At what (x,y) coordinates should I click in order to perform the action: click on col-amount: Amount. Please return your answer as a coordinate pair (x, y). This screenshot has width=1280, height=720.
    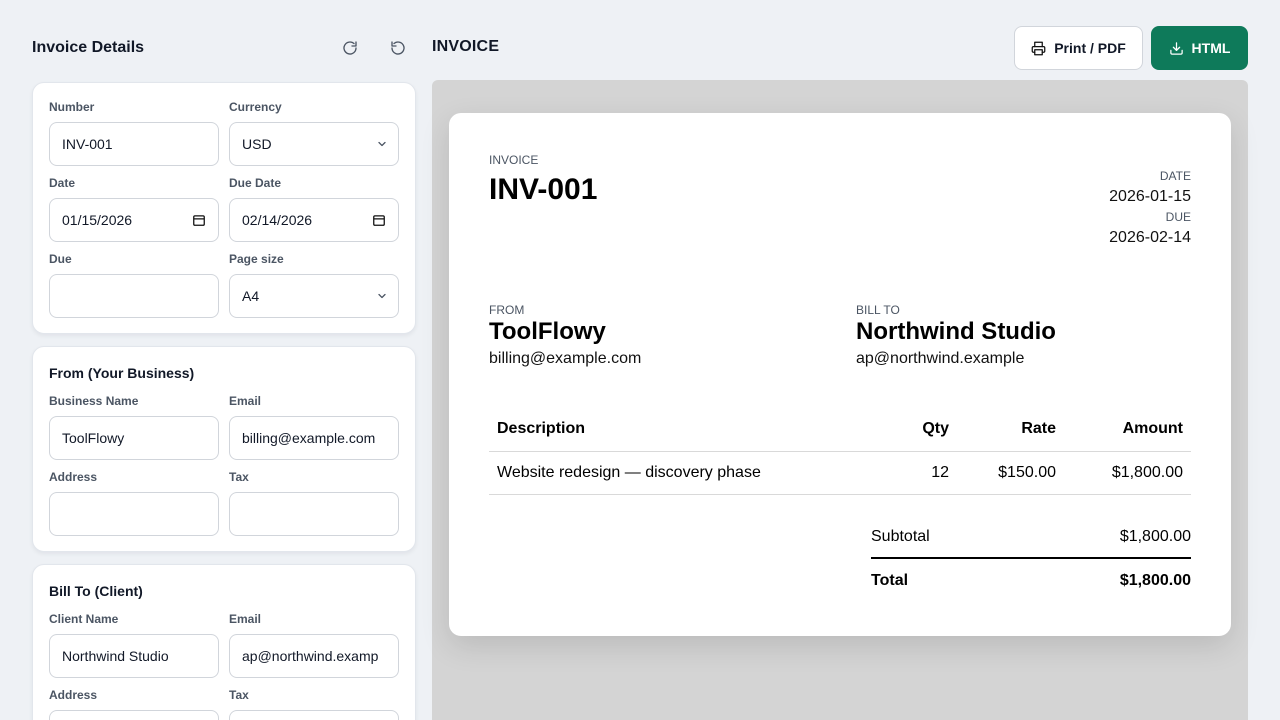
    Looking at the image, I should click on (1127, 430).